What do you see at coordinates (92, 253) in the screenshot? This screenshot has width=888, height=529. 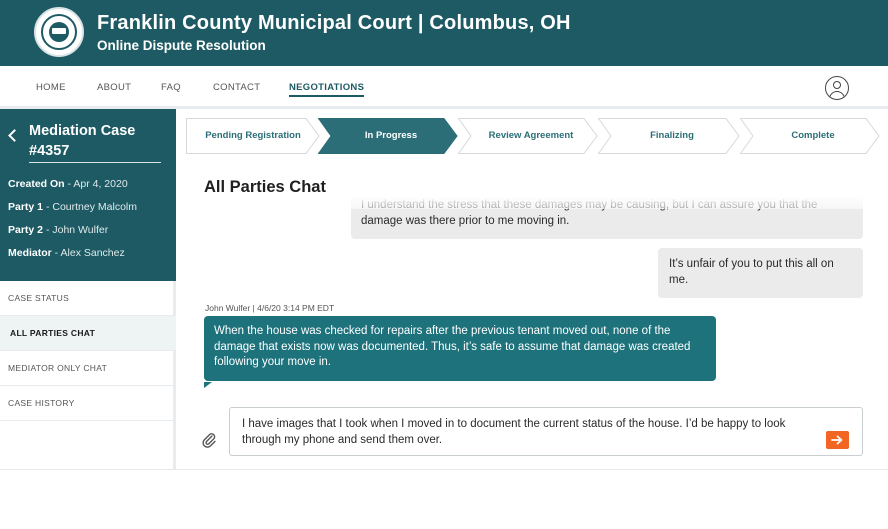 I see `case-field-value: Alex Sanchez` at bounding box center [92, 253].